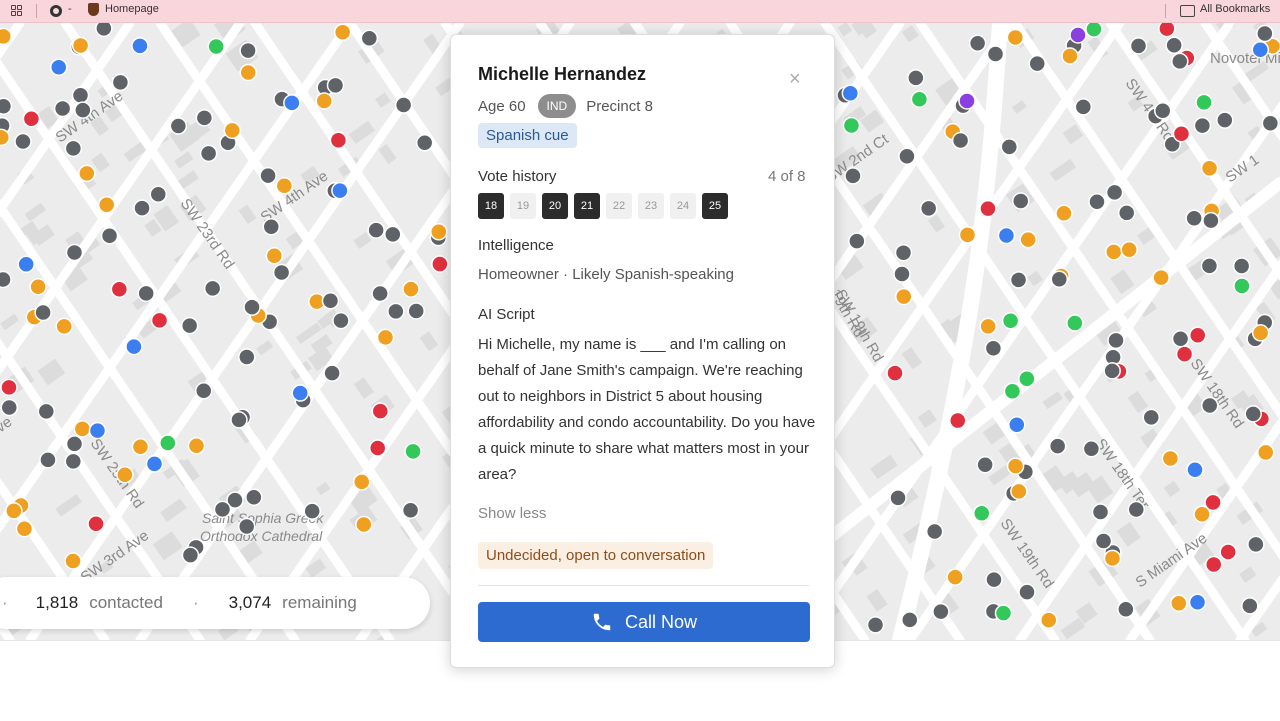 The width and height of the screenshot is (1280, 721). What do you see at coordinates (56, 11) in the screenshot?
I see `chrome-icon` at bounding box center [56, 11].